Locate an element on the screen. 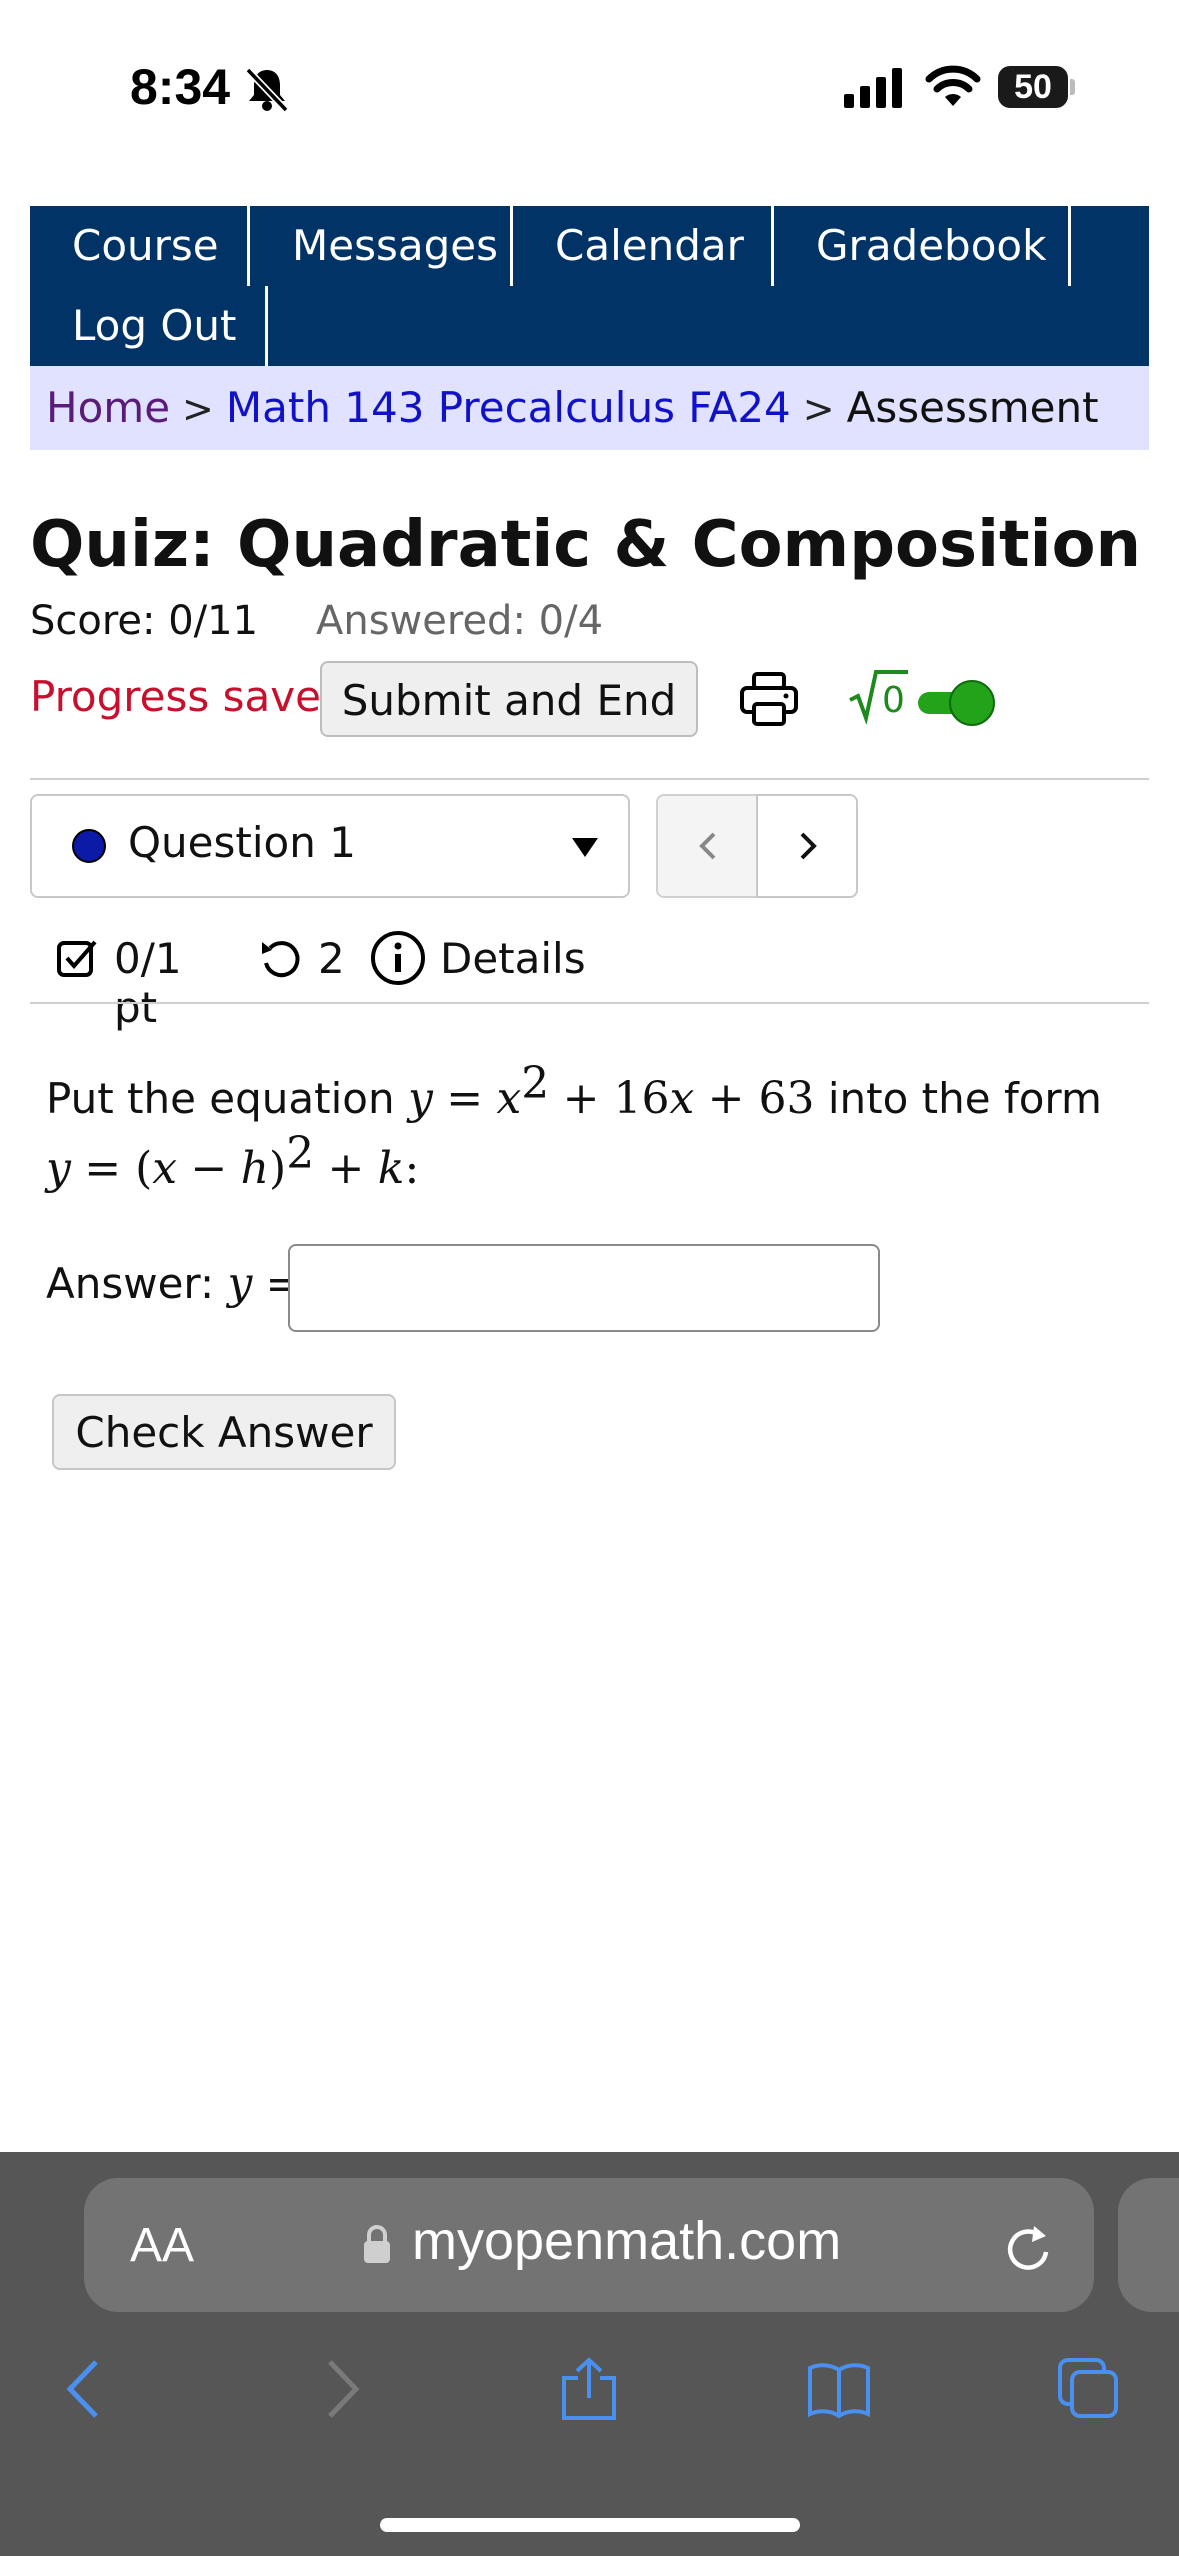 The width and height of the screenshot is (1179, 2556). retries-count: 2 is located at coordinates (331, 958).